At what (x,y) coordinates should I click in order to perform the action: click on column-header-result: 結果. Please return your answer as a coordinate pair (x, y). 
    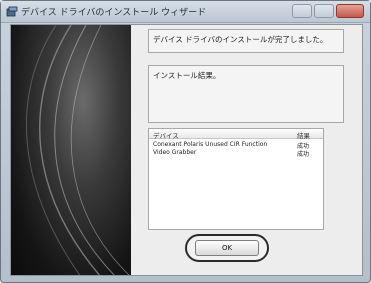
    Looking at the image, I should click on (303, 135).